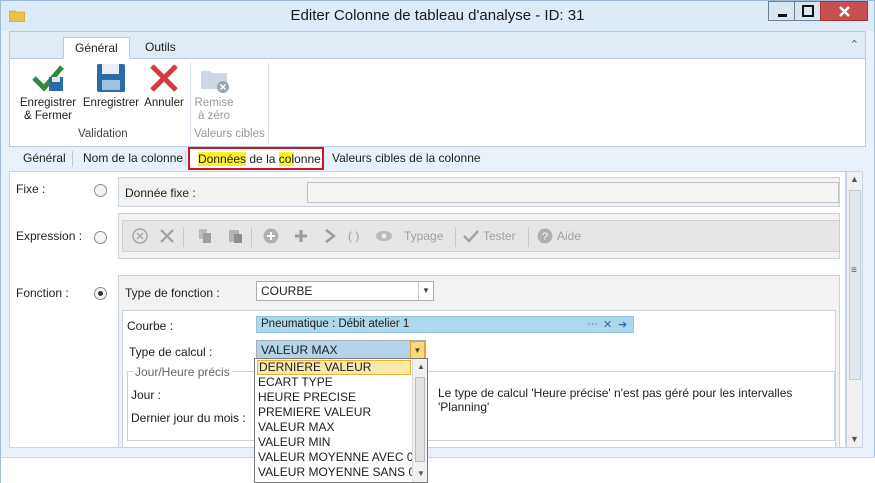 Image resolution: width=875 pixels, height=483 pixels. Describe the element at coordinates (607, 324) in the screenshot. I see `clear-x-icon: ✕` at that location.